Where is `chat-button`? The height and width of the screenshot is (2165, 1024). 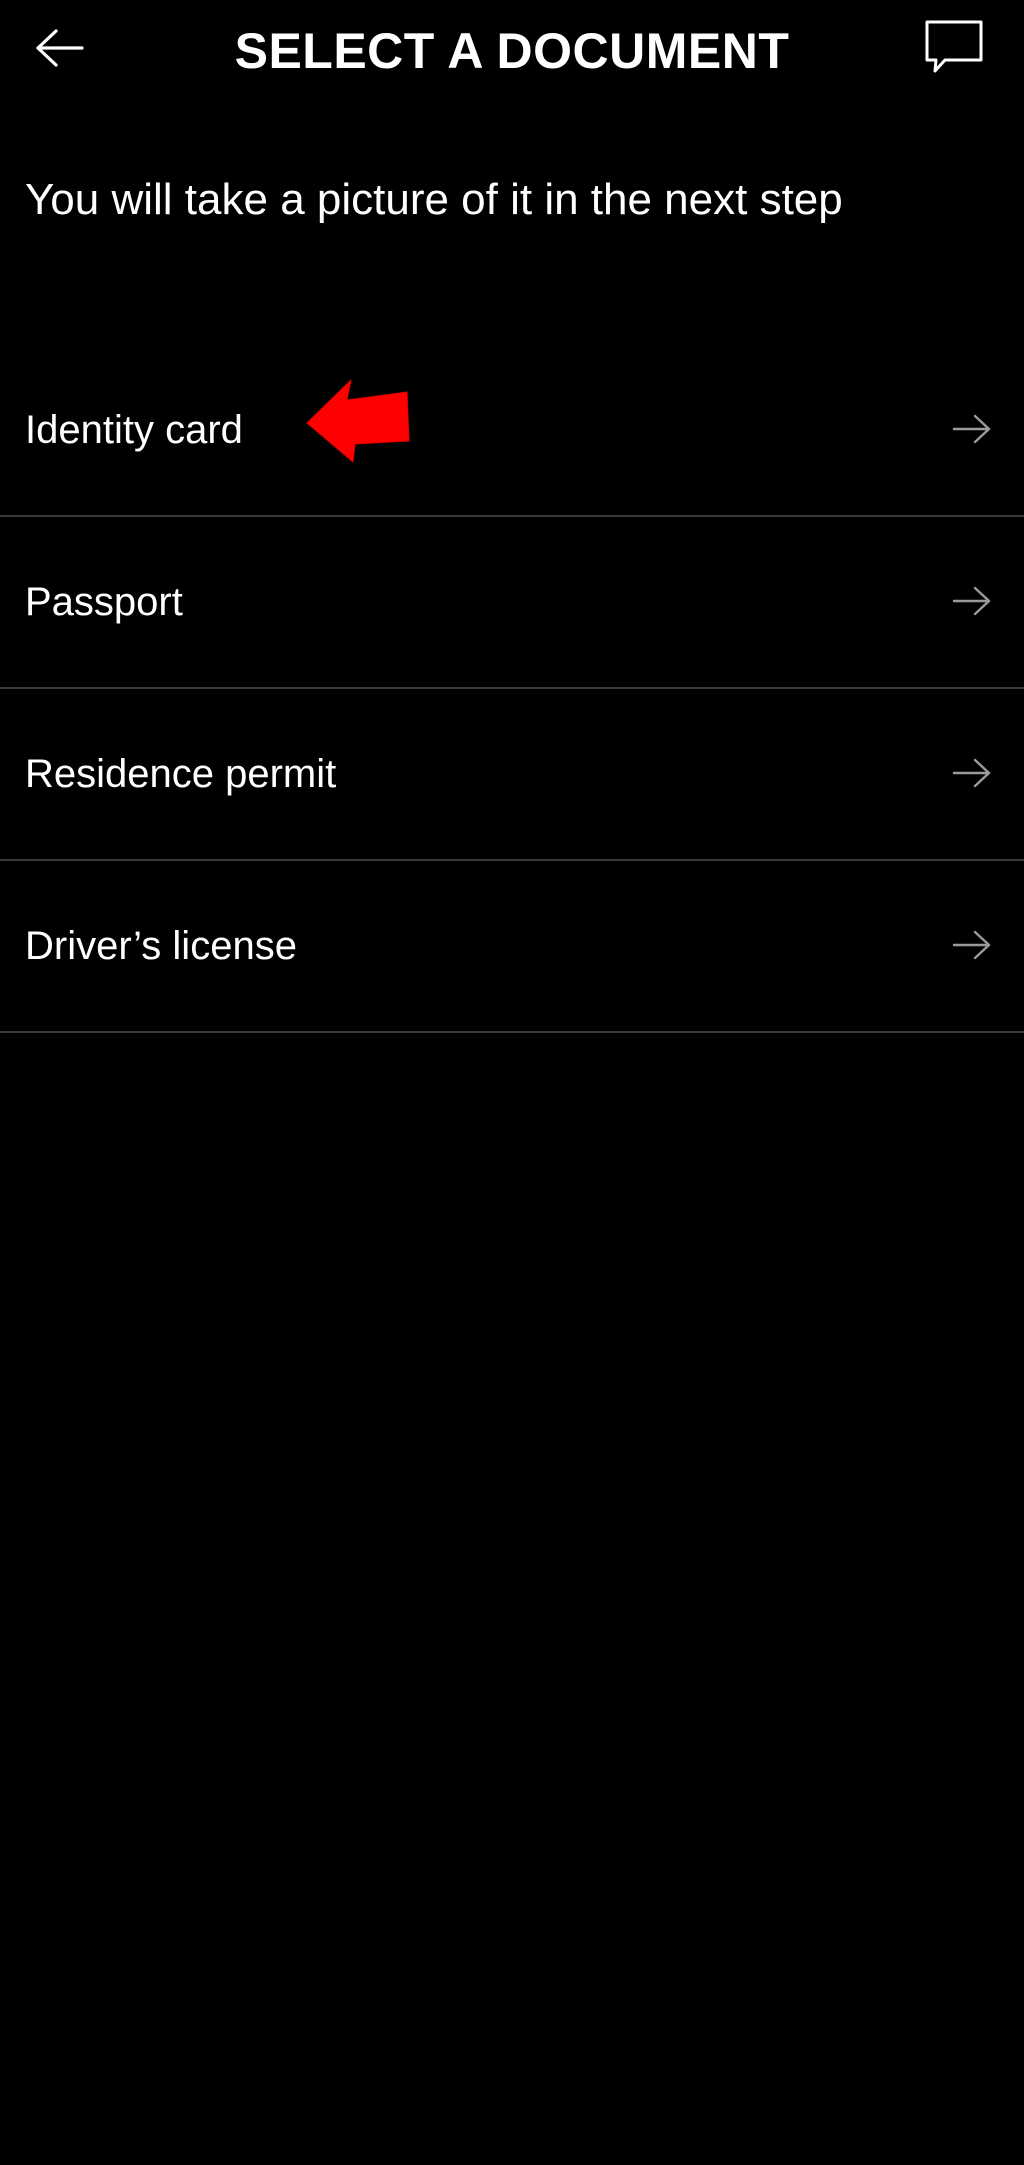
chat-button is located at coordinates (954, 47).